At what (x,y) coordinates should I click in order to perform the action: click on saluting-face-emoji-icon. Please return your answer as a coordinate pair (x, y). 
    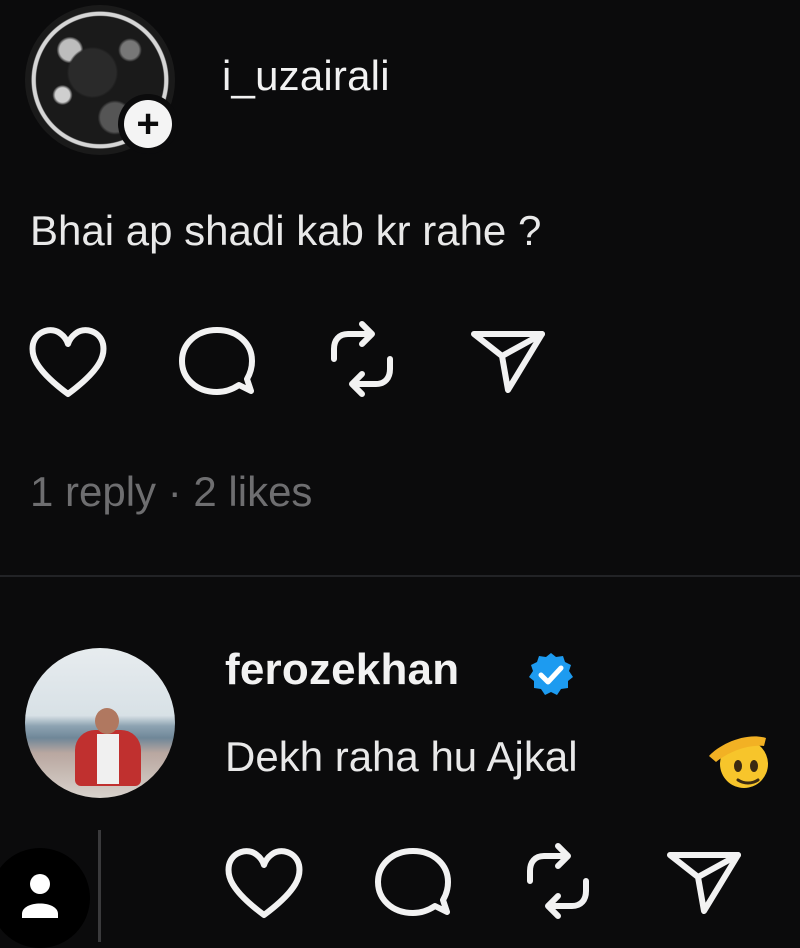
    Looking at the image, I should click on (738, 762).